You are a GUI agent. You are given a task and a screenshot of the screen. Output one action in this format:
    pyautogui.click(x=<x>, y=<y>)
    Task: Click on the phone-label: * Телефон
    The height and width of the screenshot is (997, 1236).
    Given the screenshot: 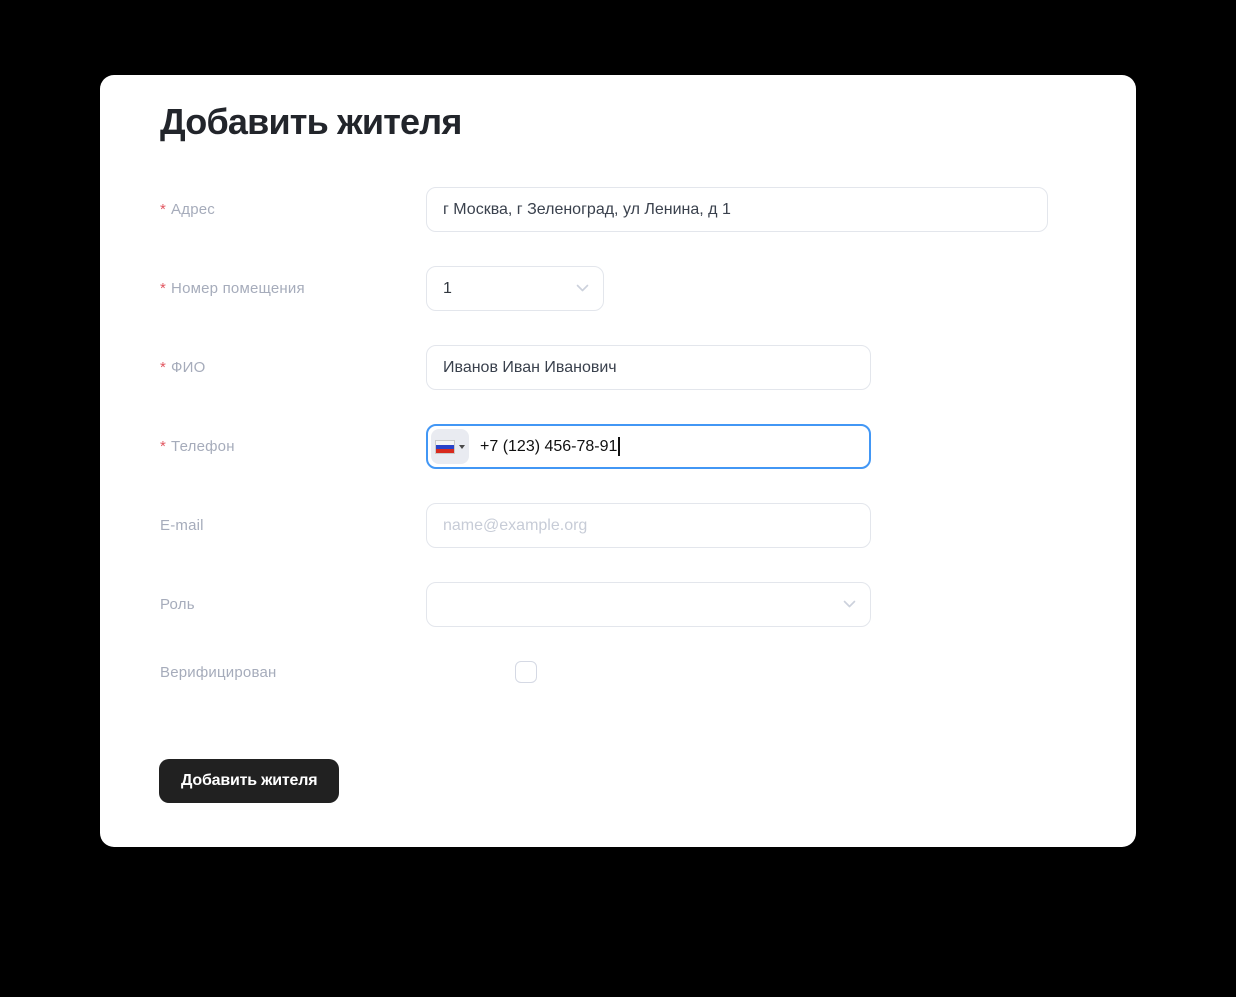 What is the action you would take?
    pyautogui.click(x=197, y=446)
    